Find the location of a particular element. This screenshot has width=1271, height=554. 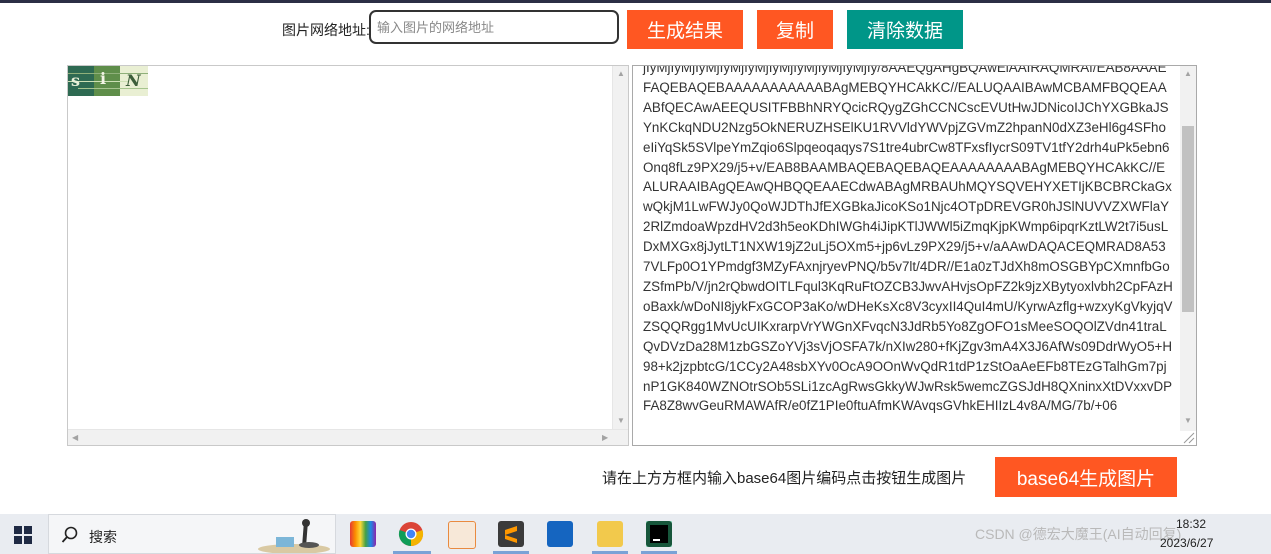

captcha-char: N is located at coordinates (133, 80).